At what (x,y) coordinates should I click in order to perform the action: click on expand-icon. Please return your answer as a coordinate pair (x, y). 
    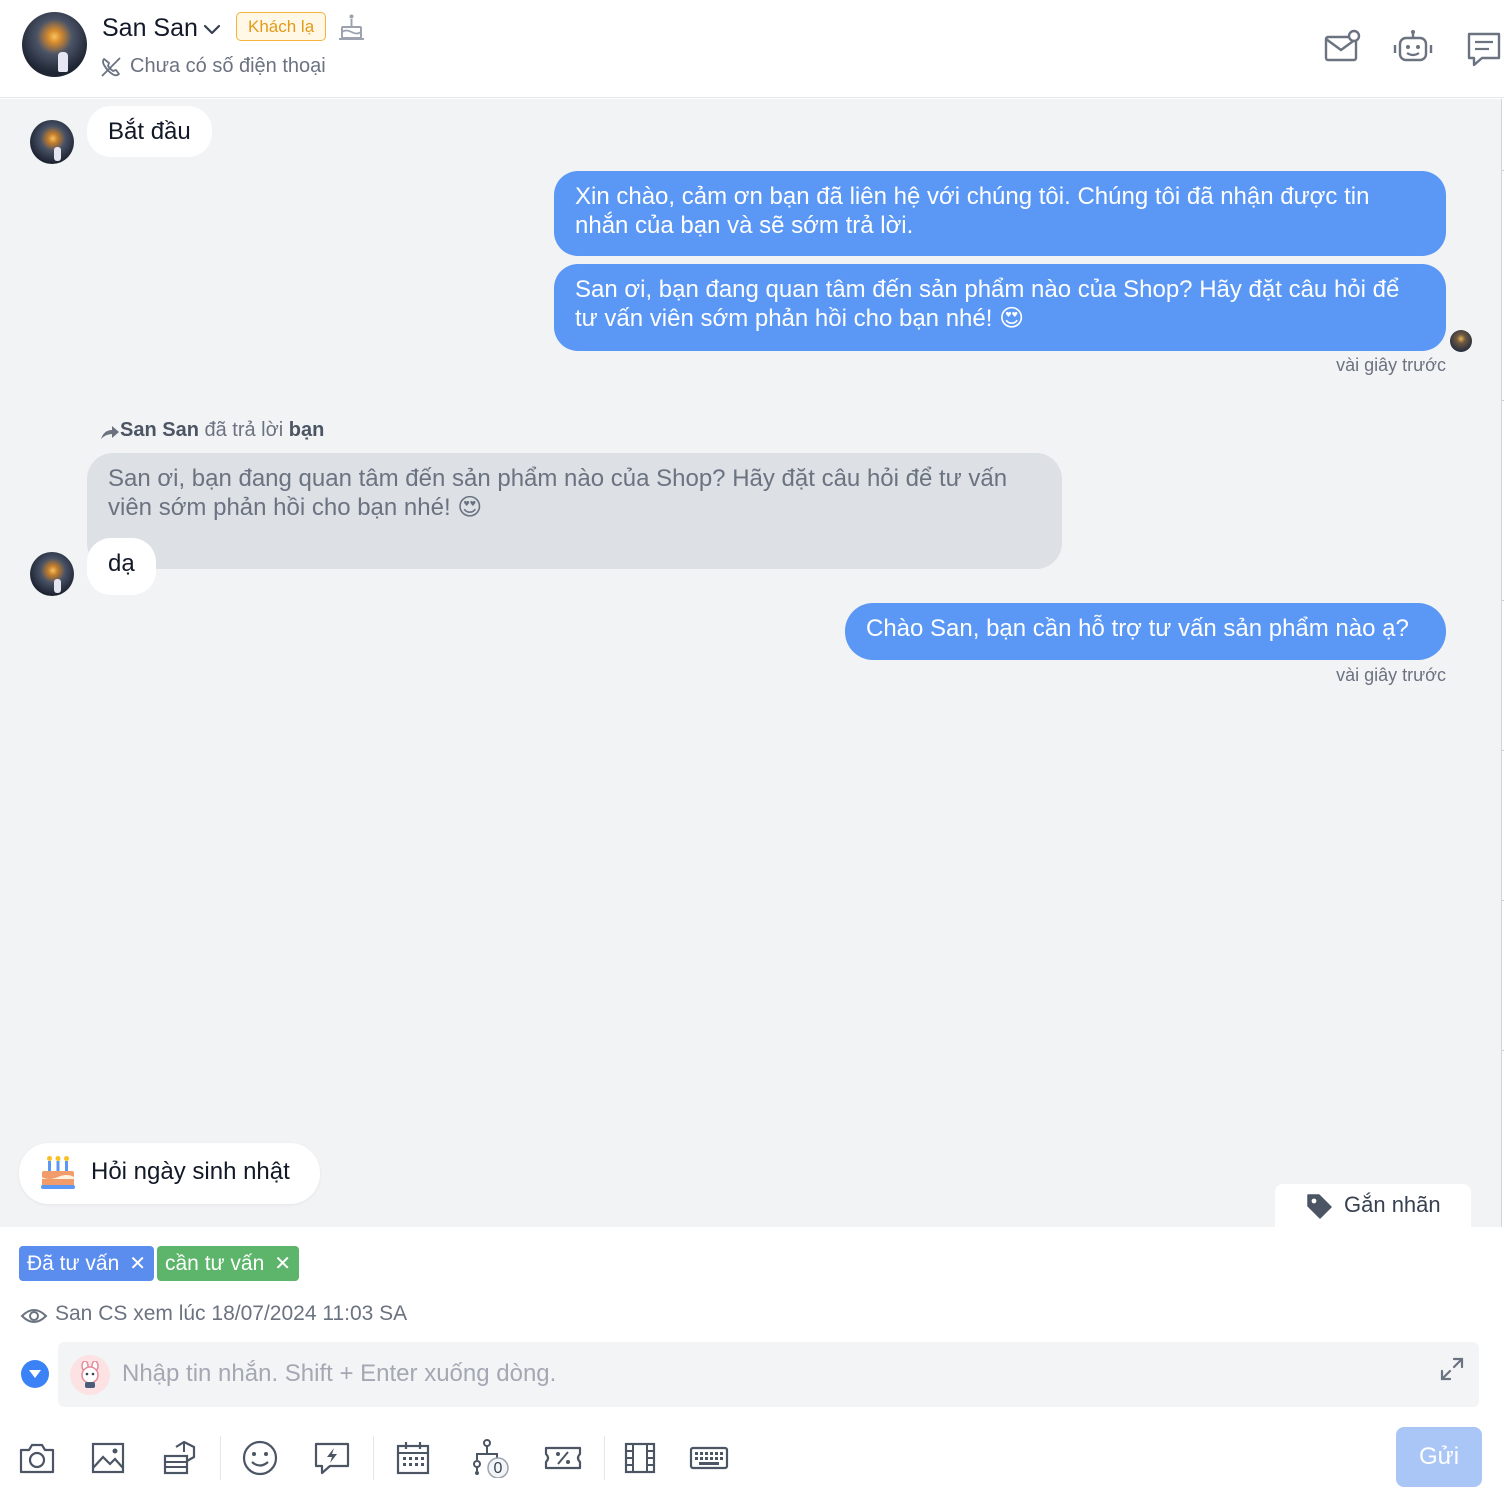
    Looking at the image, I should click on (1452, 1369).